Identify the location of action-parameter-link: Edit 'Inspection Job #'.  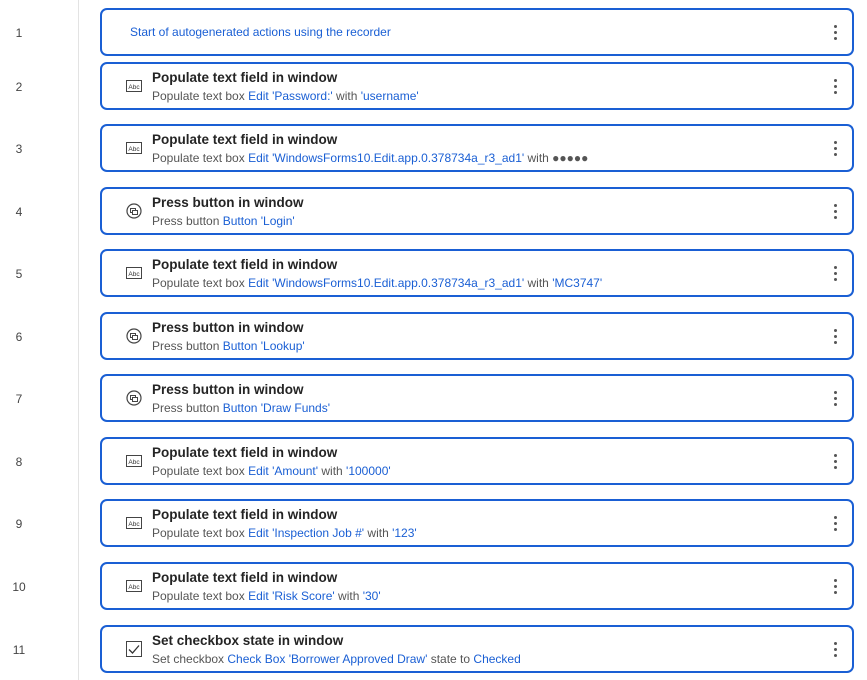
(306, 533).